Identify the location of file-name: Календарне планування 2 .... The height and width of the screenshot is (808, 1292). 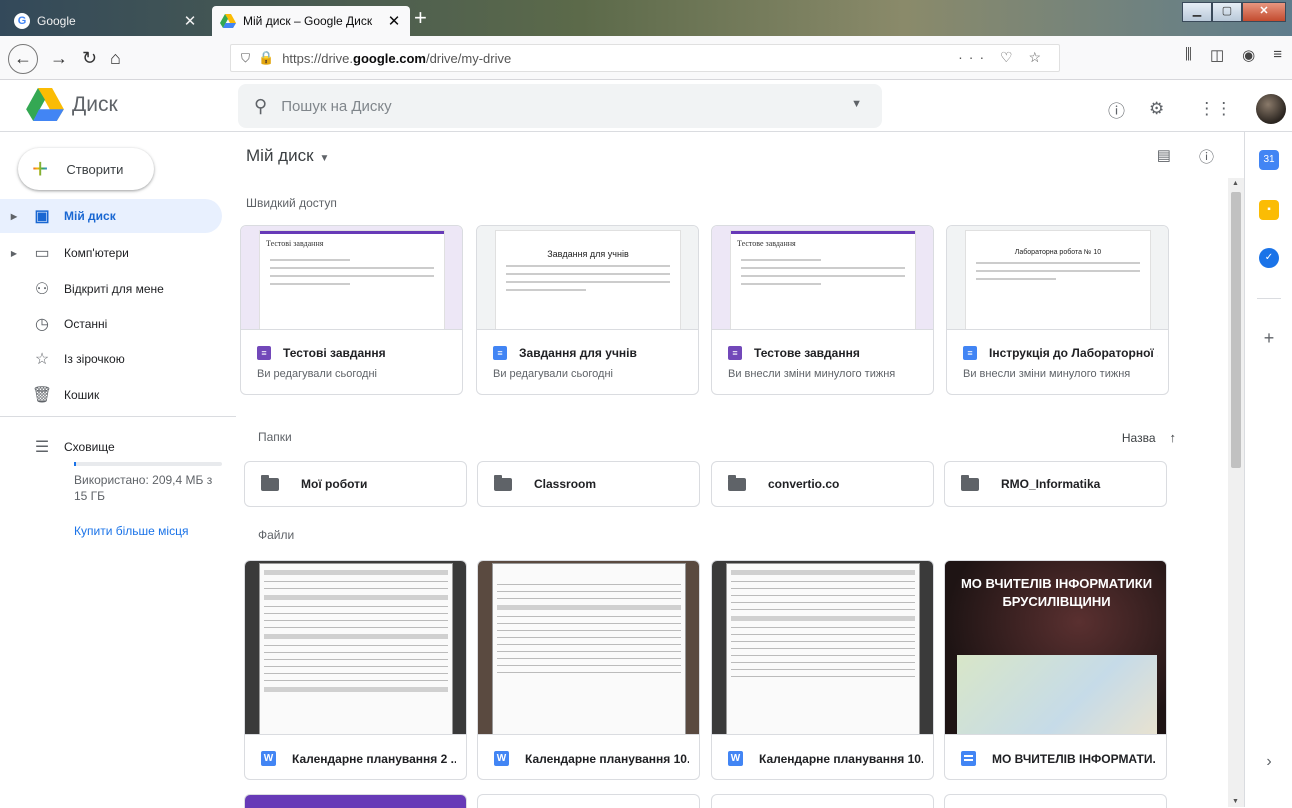
(374, 758).